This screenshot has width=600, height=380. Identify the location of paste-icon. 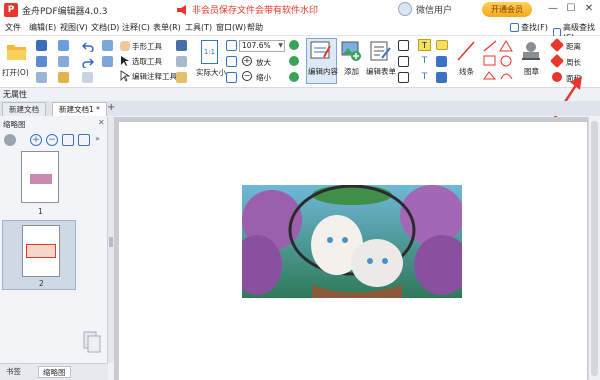
(107, 61).